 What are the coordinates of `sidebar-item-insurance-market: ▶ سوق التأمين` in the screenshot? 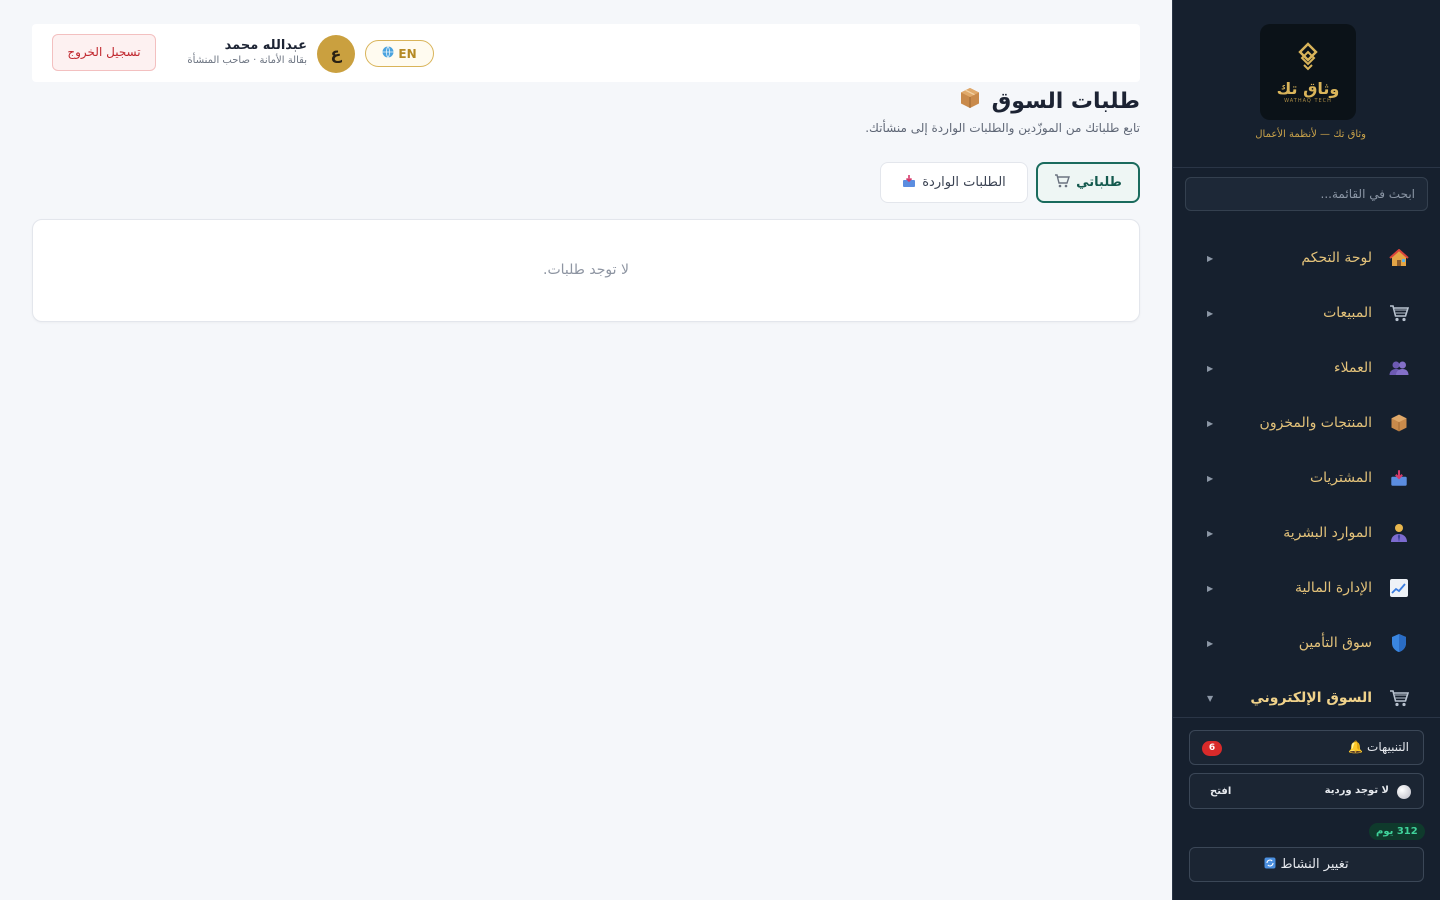 It's located at (1306, 643).